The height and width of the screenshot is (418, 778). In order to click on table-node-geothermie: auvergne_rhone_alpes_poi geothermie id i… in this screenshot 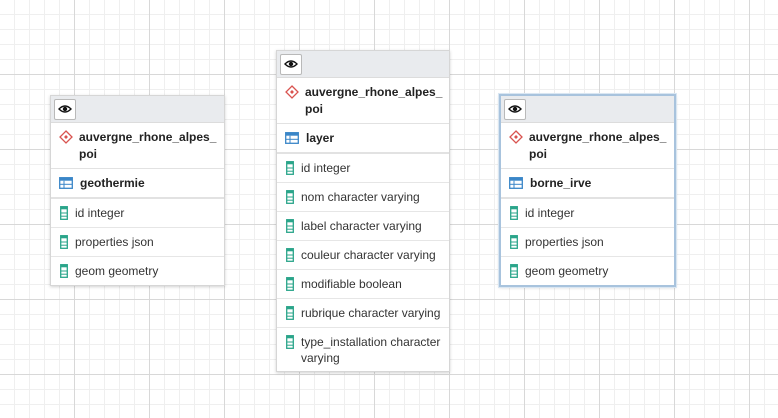, I will do `click(137, 190)`.